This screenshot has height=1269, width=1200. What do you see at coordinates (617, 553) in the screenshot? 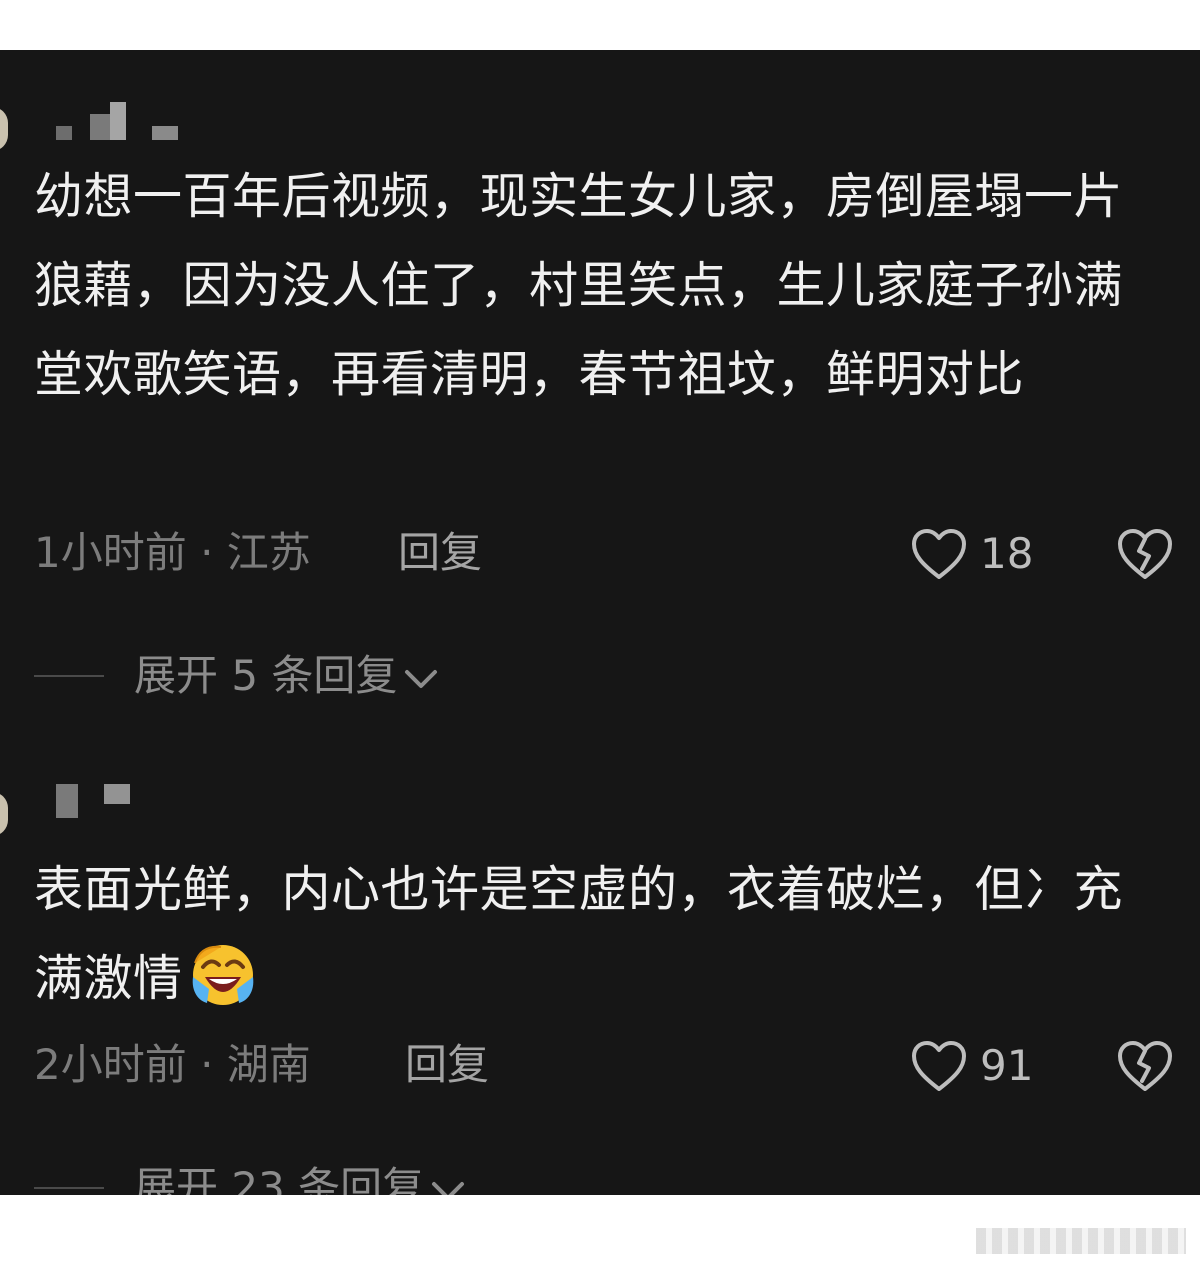
I see `comment-meta: 1小时前 · 江苏 回复 18` at bounding box center [617, 553].